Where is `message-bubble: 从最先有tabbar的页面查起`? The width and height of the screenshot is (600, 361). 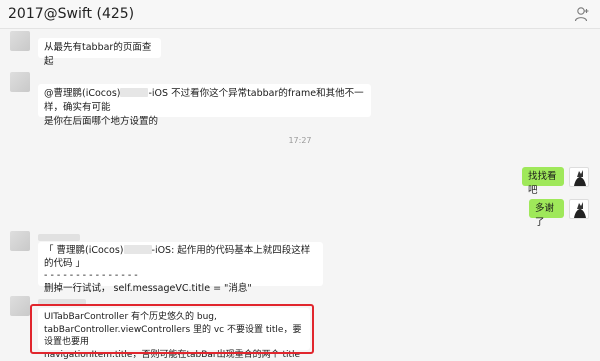
message-bubble: 从最先有tabbar的页面查起 is located at coordinates (99, 48).